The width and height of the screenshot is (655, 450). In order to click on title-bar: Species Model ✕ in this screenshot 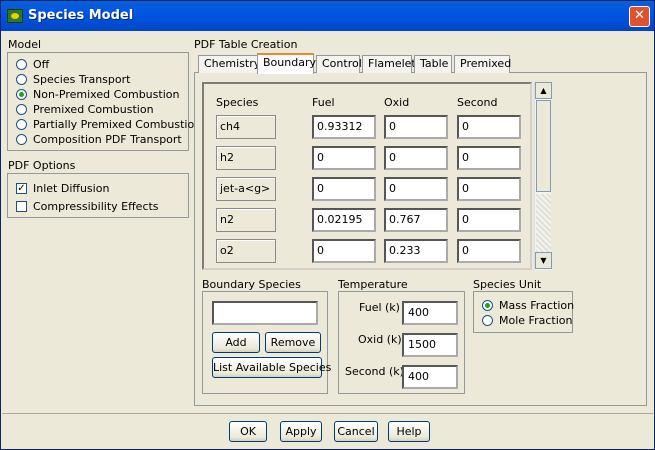, I will do `click(327, 16)`.